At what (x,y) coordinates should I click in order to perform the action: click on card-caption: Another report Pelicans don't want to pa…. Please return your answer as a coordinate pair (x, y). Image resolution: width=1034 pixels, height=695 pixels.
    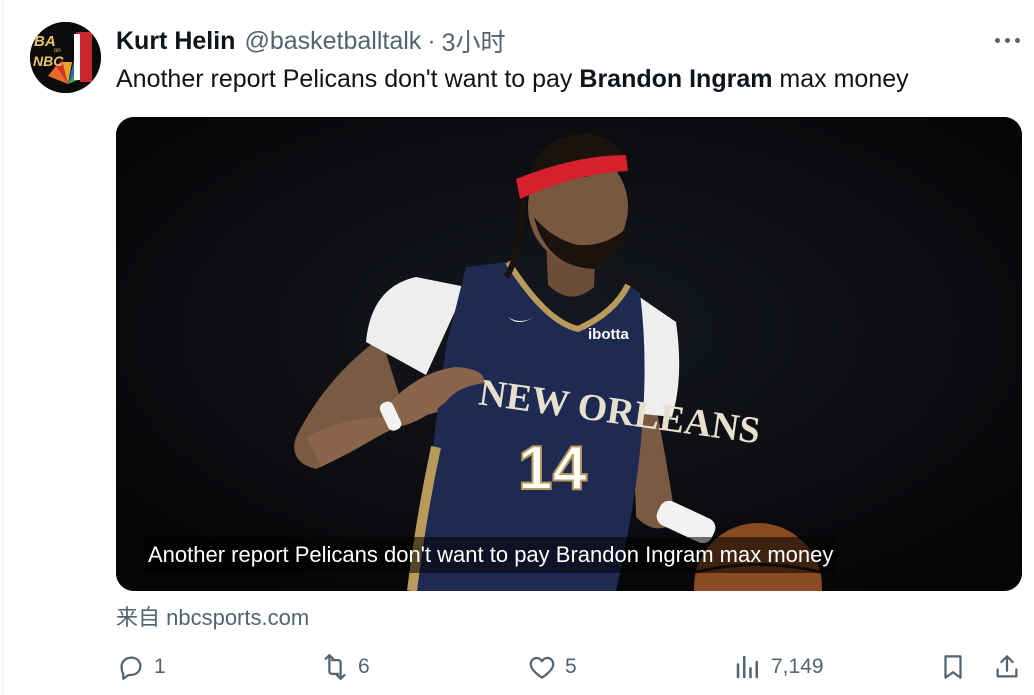
    Looking at the image, I should click on (491, 555).